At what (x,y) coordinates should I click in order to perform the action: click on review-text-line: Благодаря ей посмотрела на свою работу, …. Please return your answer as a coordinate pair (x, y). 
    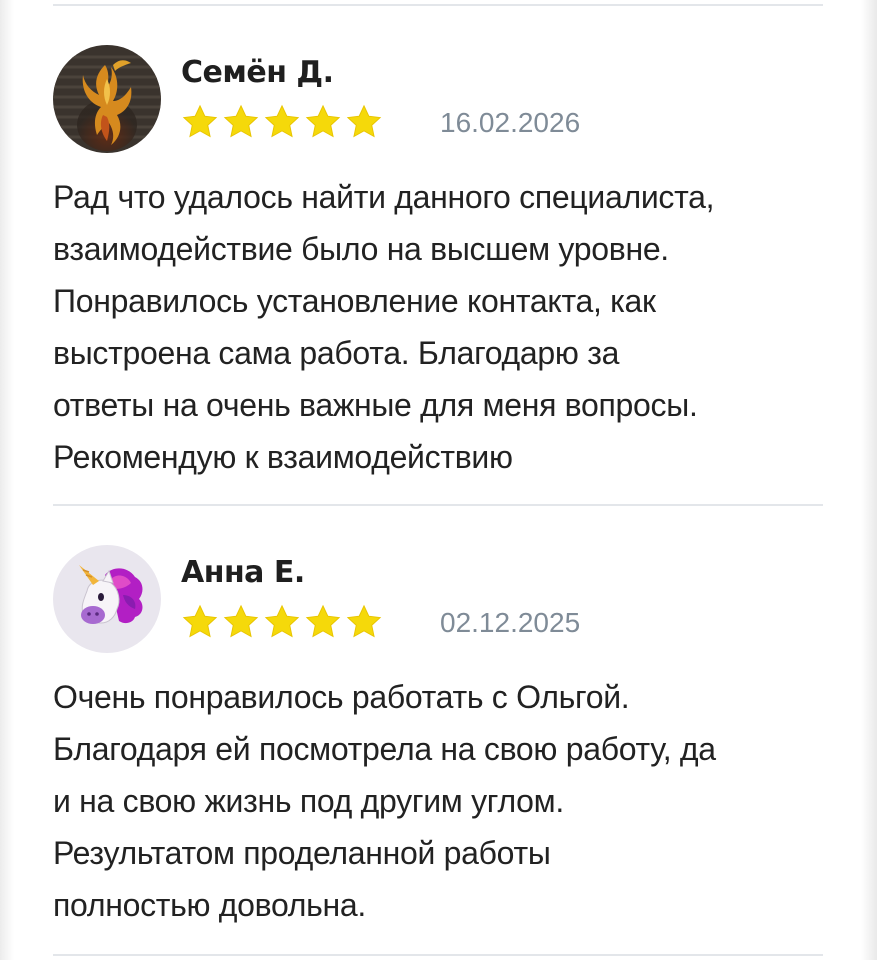
    Looking at the image, I should click on (384, 749).